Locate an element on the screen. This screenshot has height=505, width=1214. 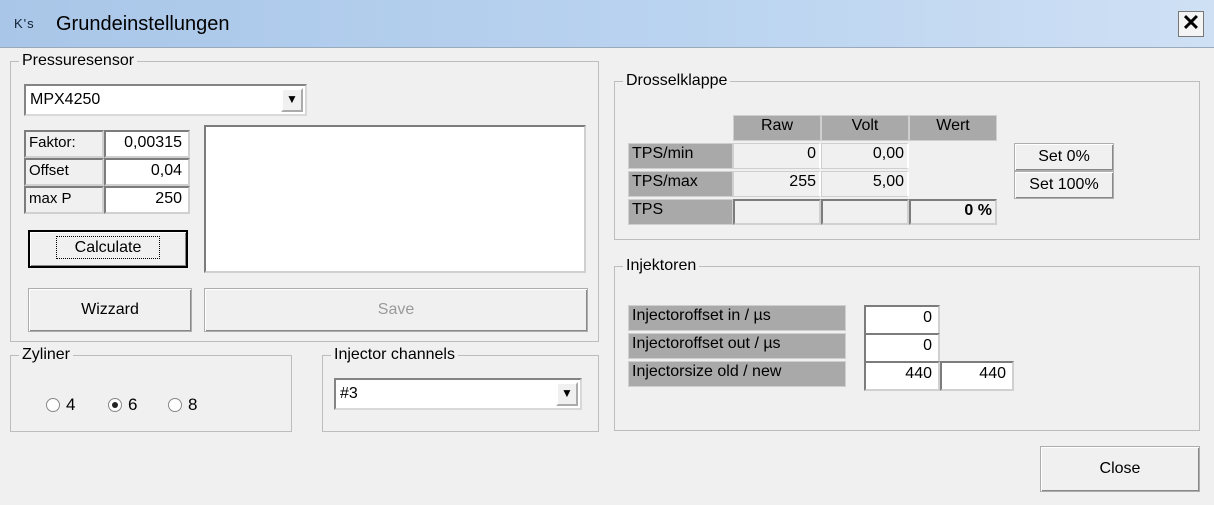
zyliner-radio-8: 8 is located at coordinates (182, 405).